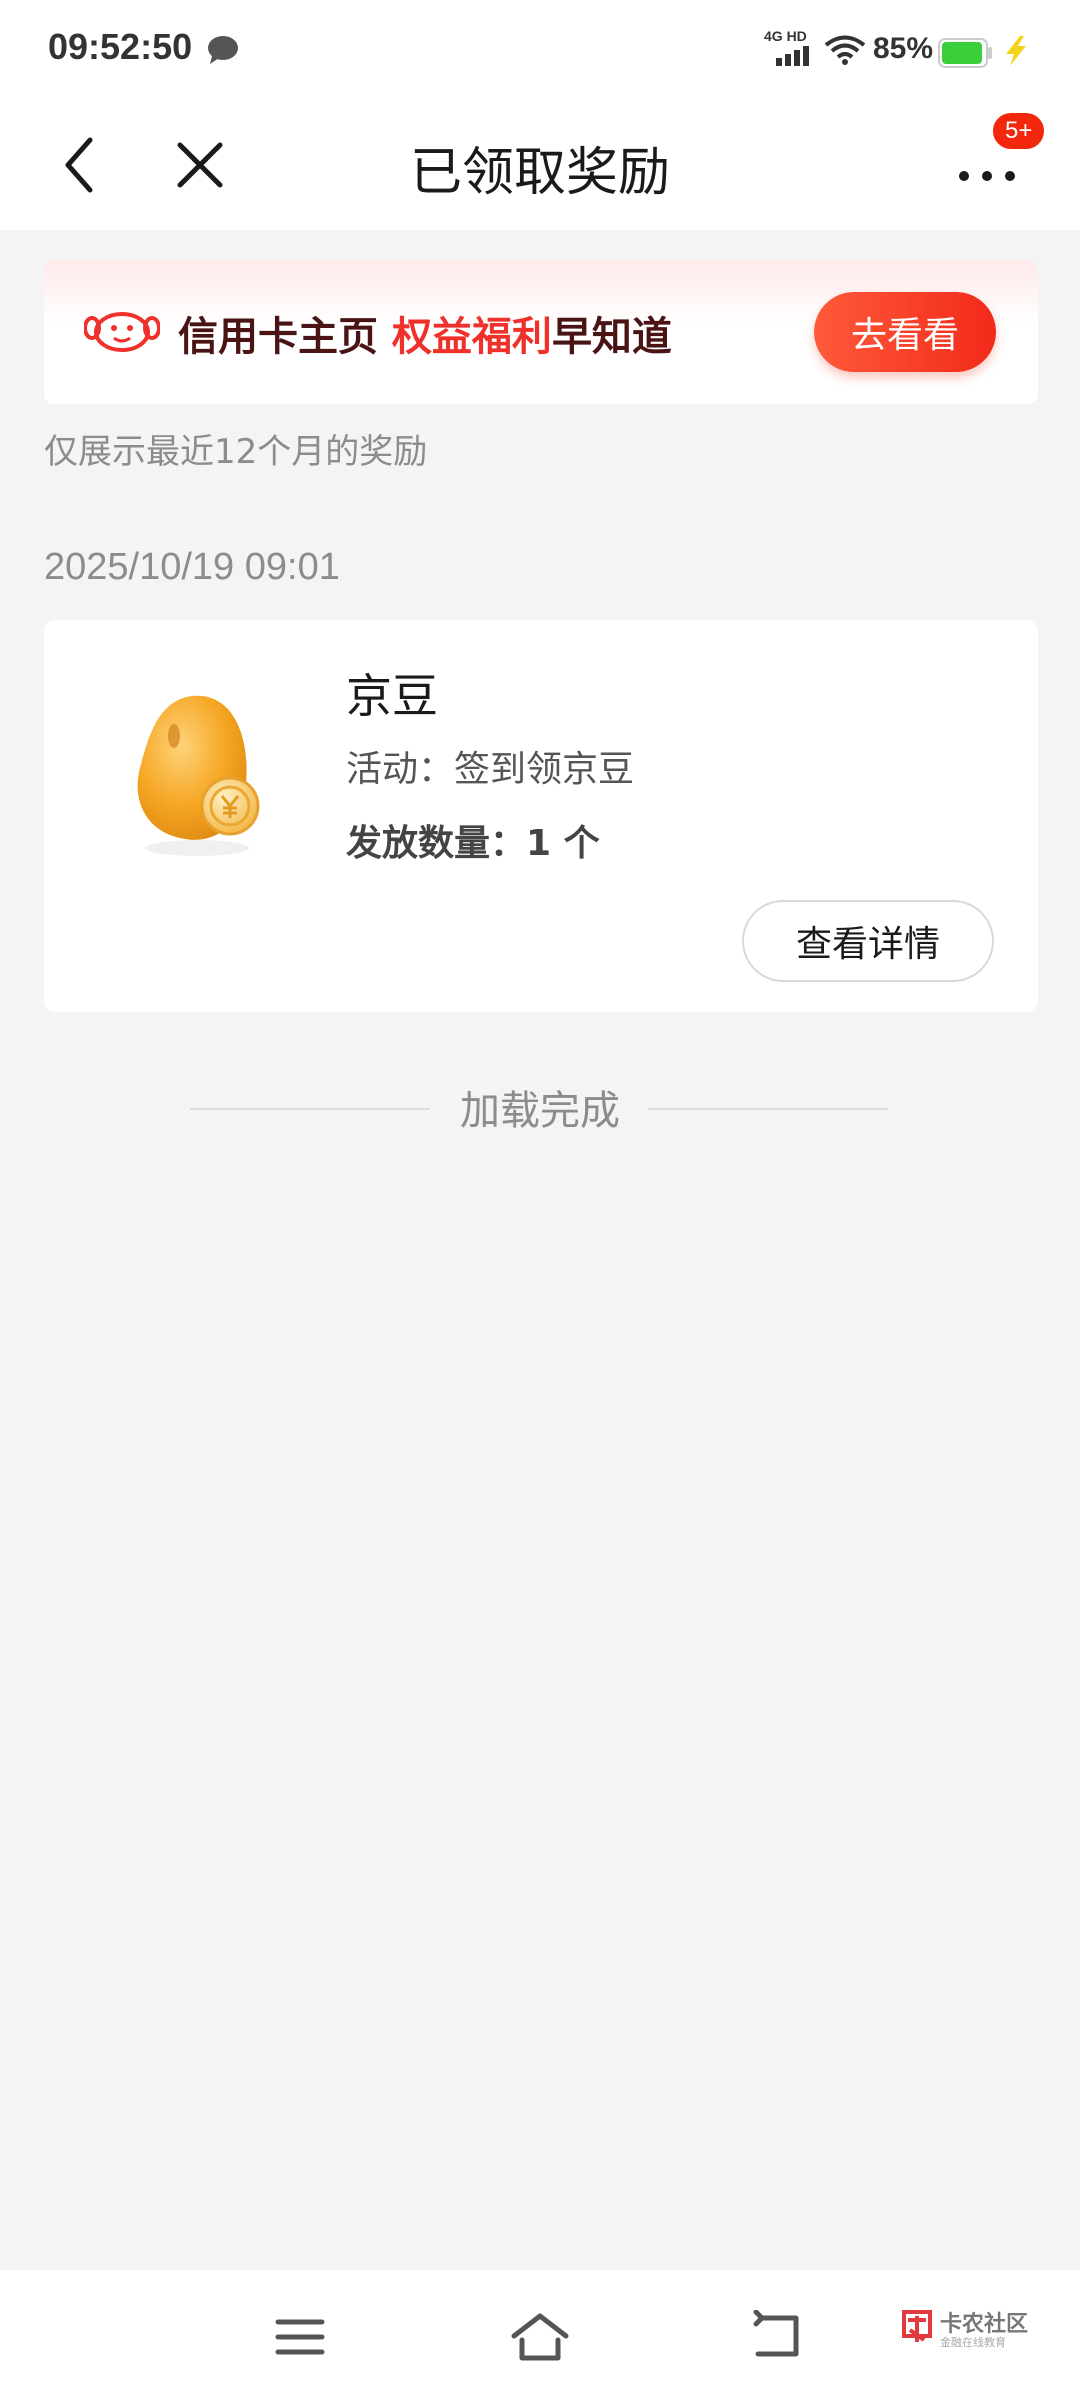 Image resolution: width=1080 pixels, height=2400 pixels. I want to click on menu-icon, so click(300, 2337).